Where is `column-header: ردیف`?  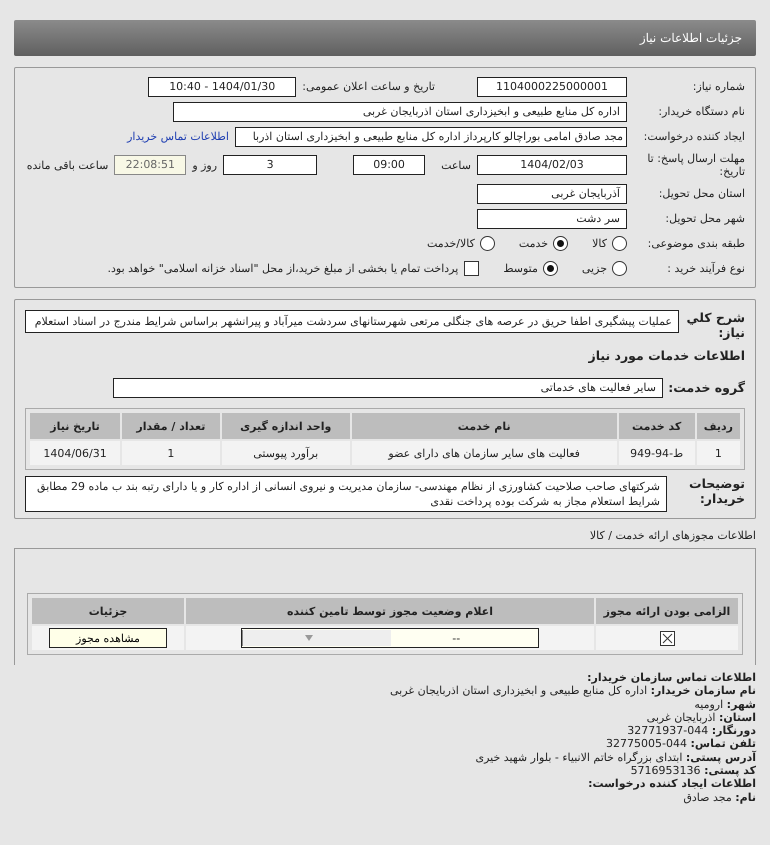
column-header: ردیف is located at coordinates (718, 426).